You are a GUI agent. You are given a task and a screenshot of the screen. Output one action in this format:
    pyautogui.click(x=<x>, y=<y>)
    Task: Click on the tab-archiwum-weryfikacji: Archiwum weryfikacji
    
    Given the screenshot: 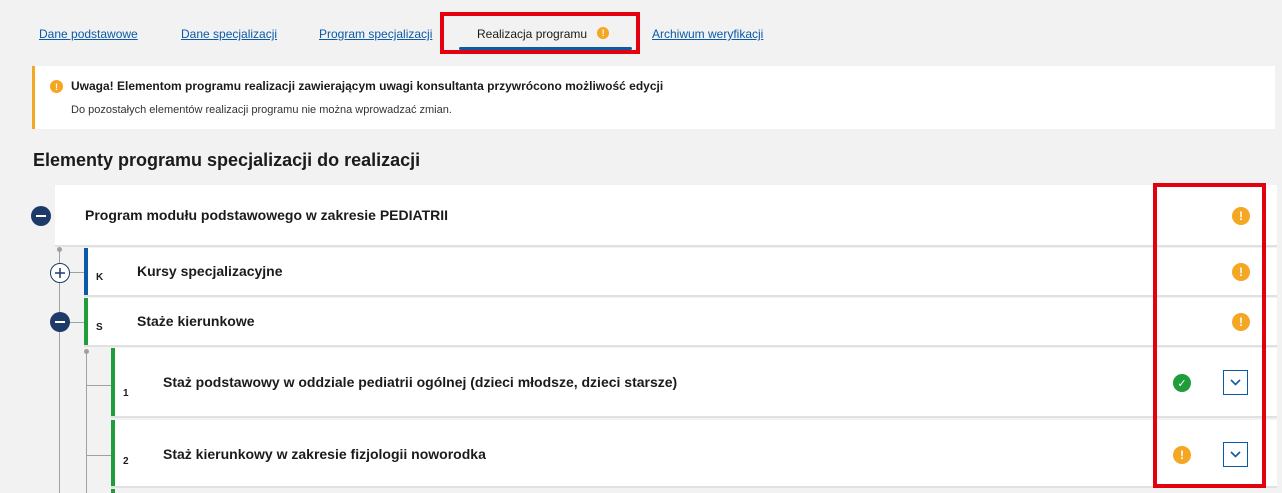 What is the action you would take?
    pyautogui.click(x=707, y=34)
    